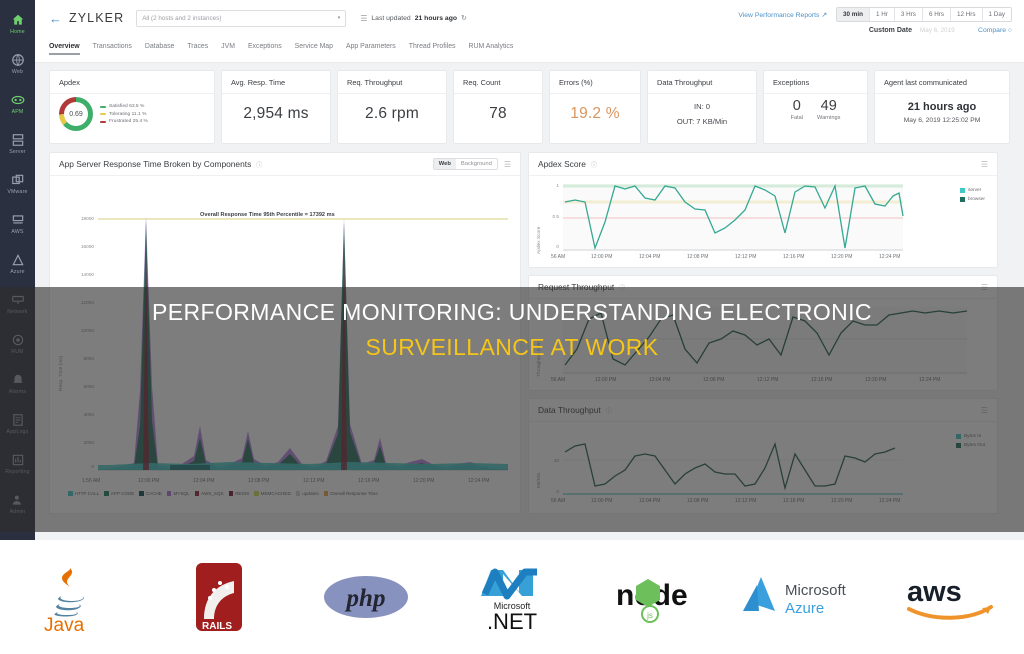 This screenshot has height=654, width=1024. I want to click on vmware-icon, so click(18, 180).